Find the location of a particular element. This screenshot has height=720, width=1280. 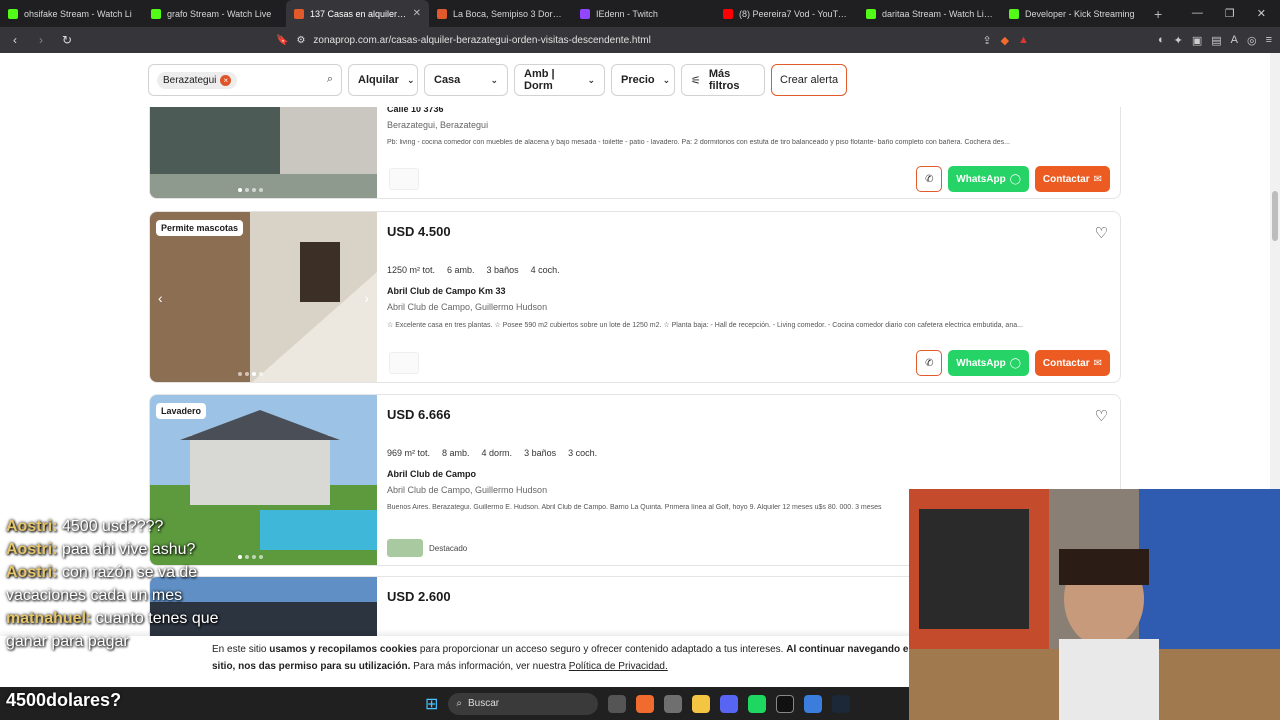

operation-dropdown: Alquilar ⌄ is located at coordinates (383, 80).